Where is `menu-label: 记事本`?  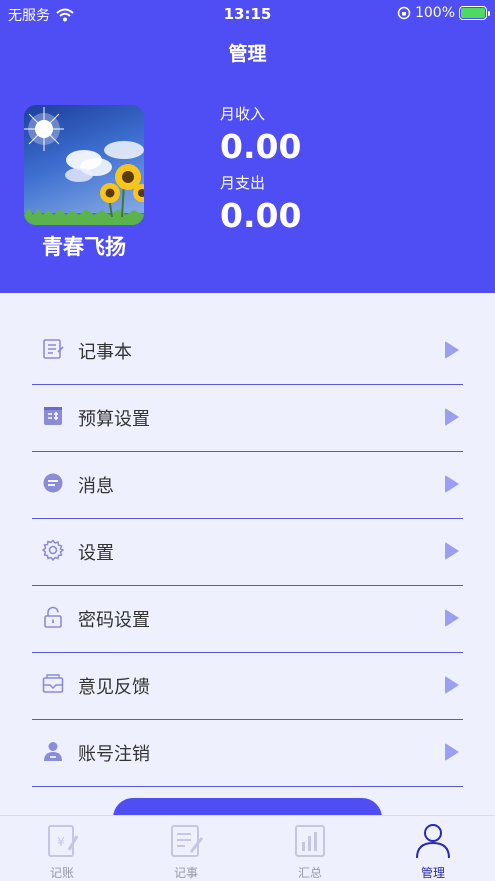 menu-label: 记事本 is located at coordinates (105, 352).